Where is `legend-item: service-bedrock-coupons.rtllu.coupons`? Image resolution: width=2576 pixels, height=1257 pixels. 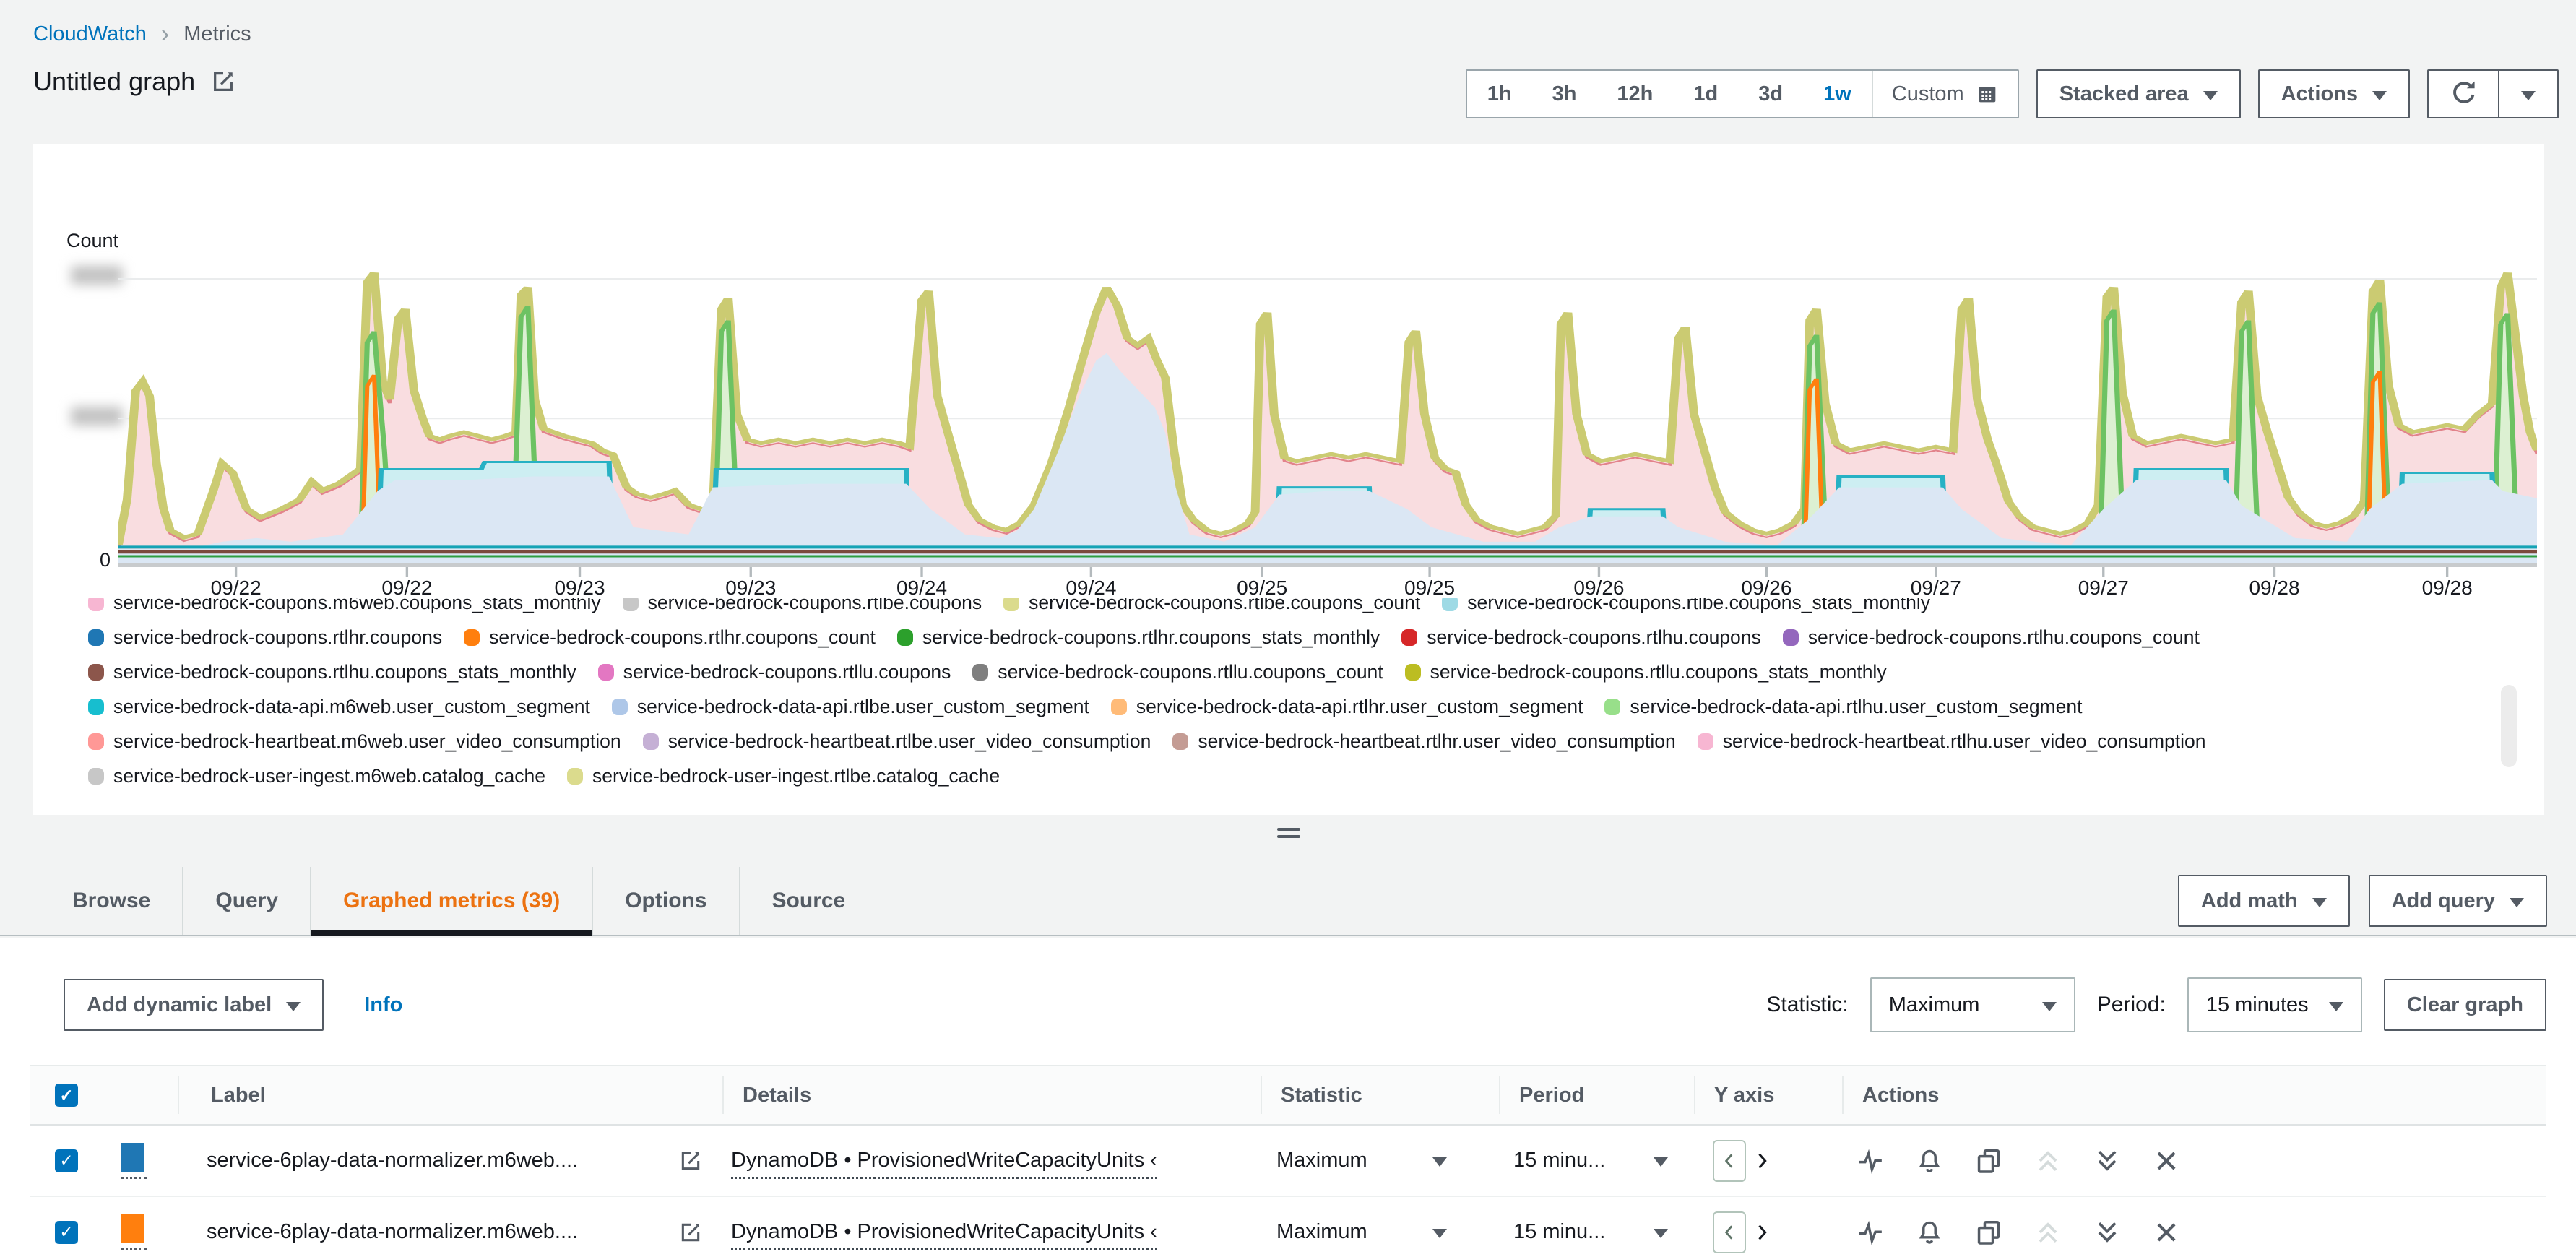
legend-item: service-bedrock-coupons.rtllu.coupons is located at coordinates (774, 672).